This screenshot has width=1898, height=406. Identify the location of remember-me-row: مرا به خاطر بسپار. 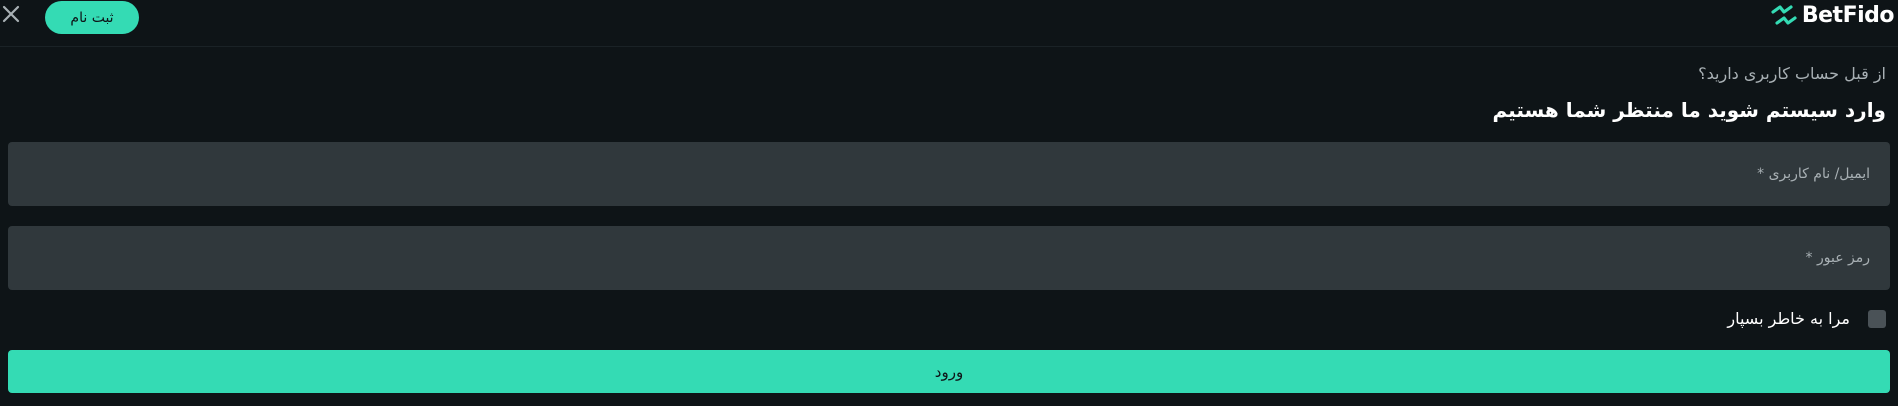
(1806, 318).